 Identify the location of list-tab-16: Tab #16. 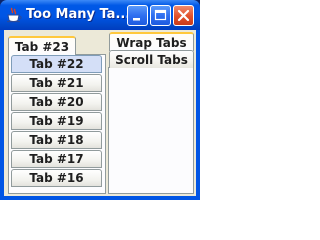
(56, 178).